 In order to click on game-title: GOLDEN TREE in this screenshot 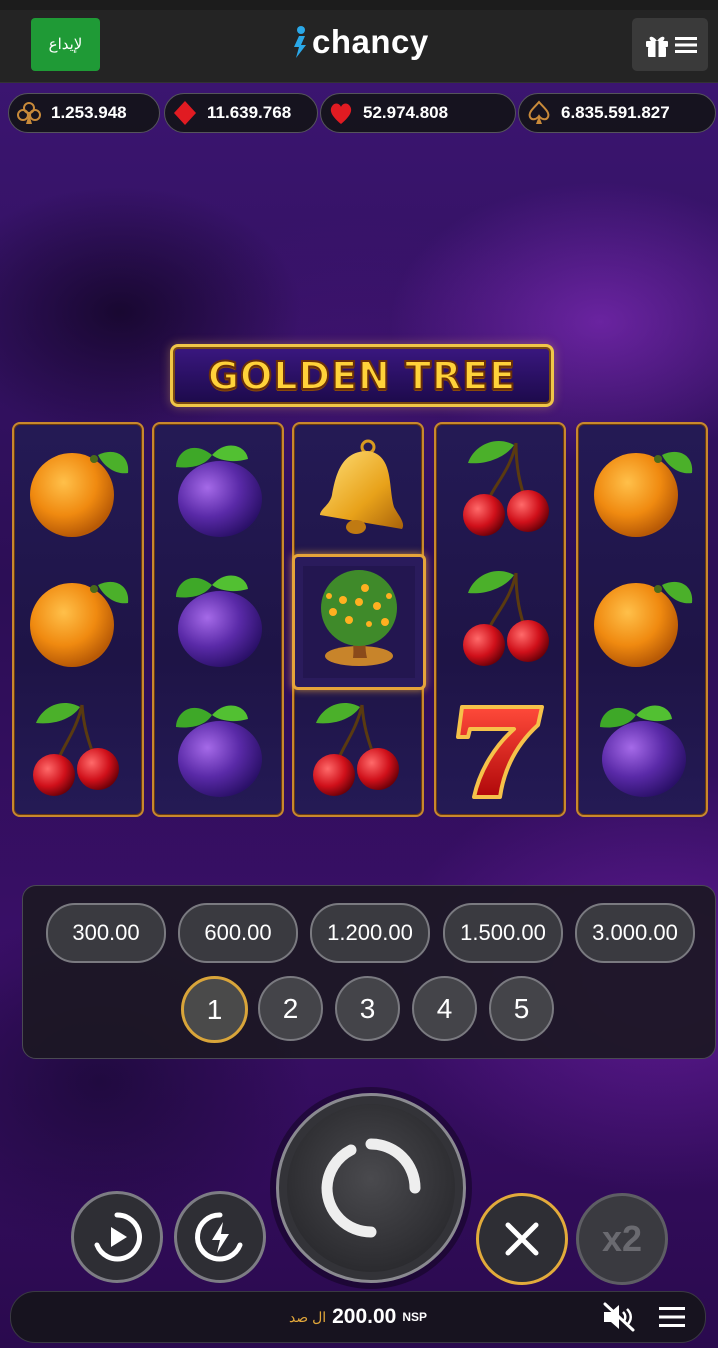, I will do `click(362, 376)`.